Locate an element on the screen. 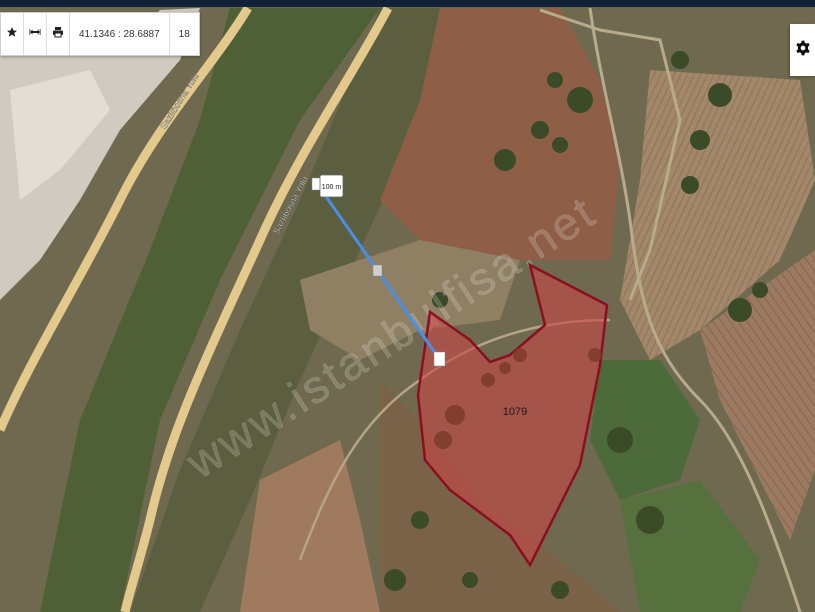 The image size is (815, 612). star-icon is located at coordinates (12, 34).